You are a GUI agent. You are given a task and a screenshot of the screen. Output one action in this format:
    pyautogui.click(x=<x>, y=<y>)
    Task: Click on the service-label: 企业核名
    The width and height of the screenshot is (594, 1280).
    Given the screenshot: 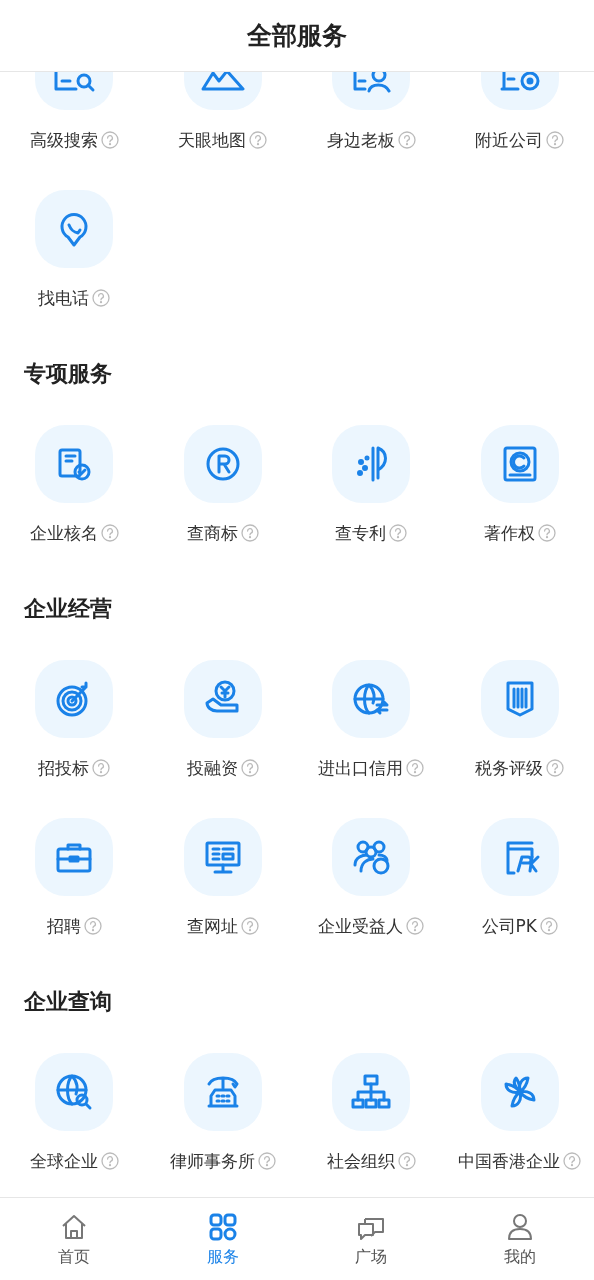 What is the action you would take?
    pyautogui.click(x=63, y=533)
    